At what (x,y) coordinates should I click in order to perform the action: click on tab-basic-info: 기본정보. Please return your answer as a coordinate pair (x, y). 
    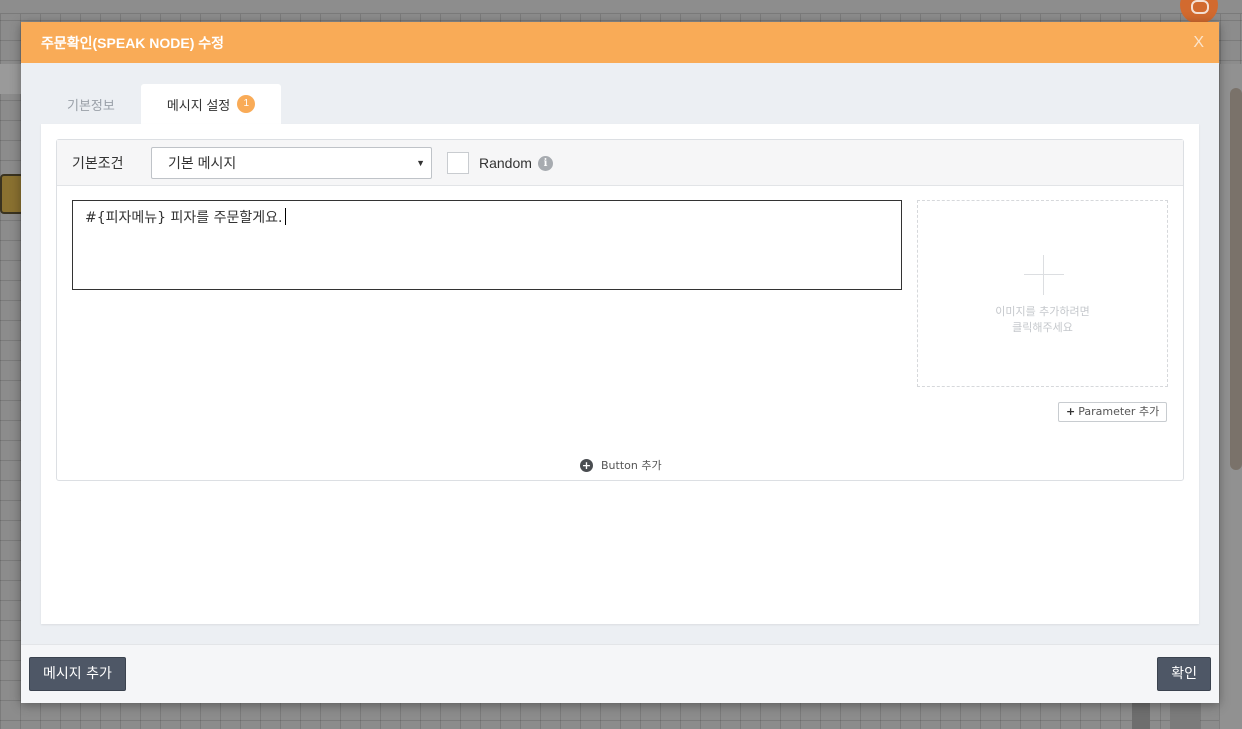
    Looking at the image, I should click on (91, 104).